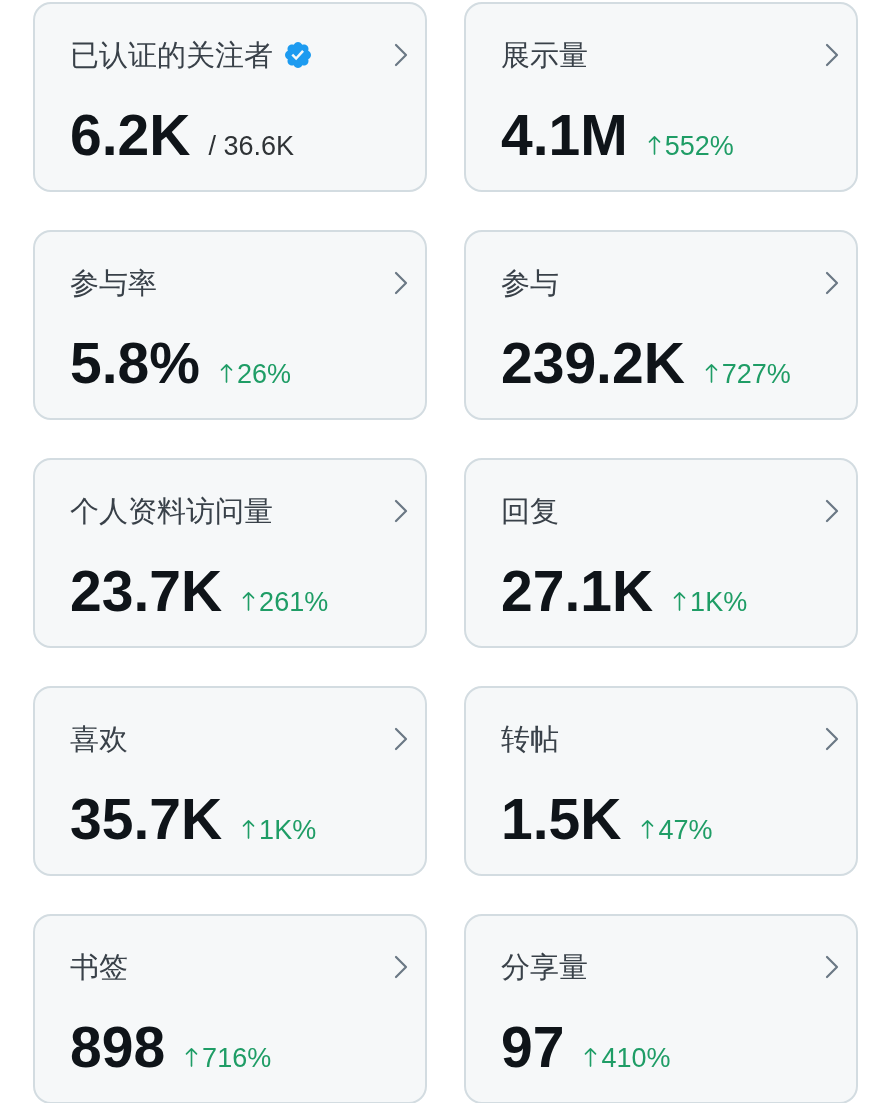 The width and height of the screenshot is (887, 1103). I want to click on change-text: 727%, so click(756, 374).